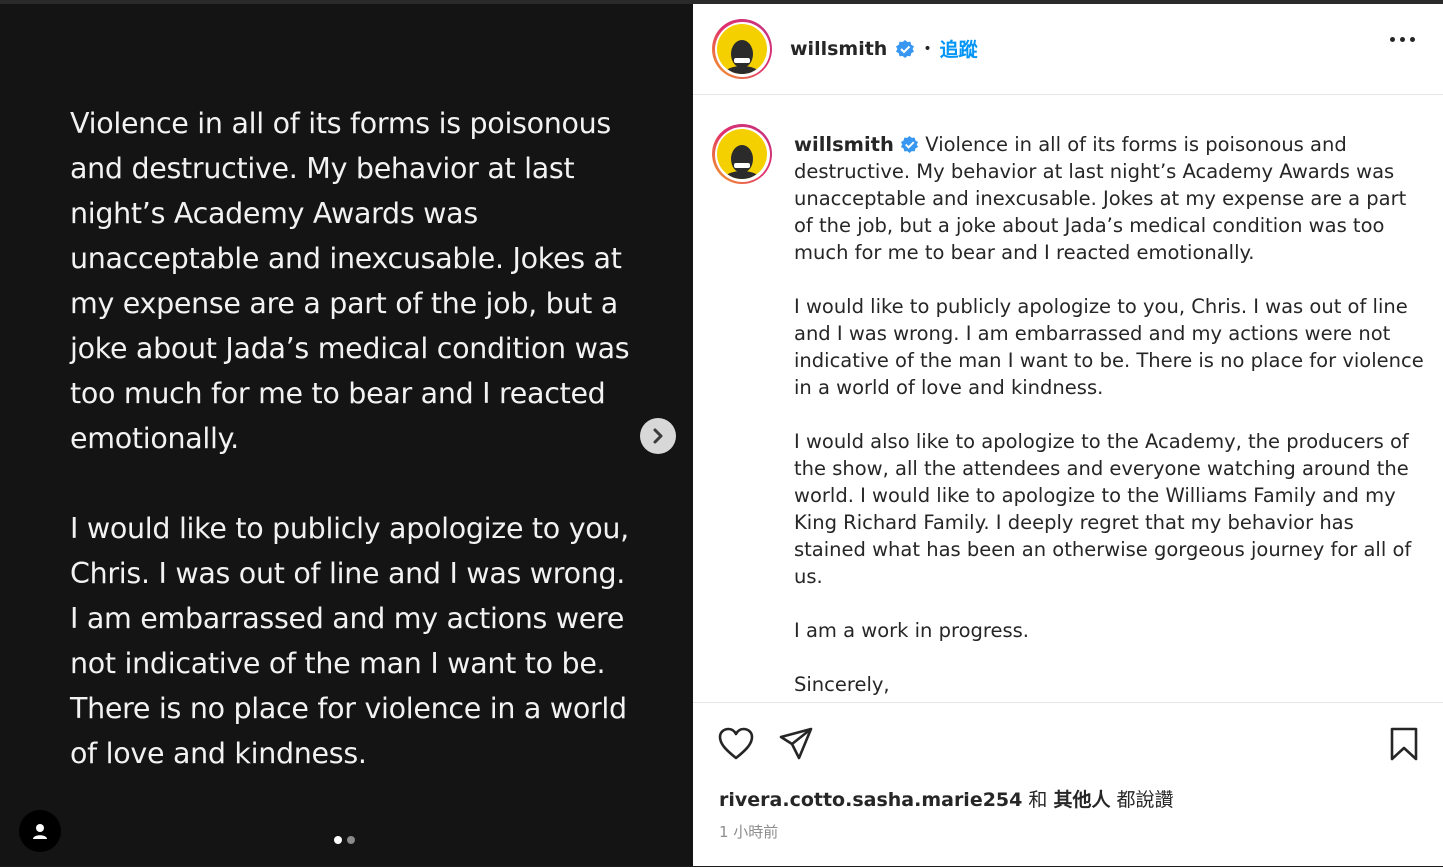  Describe the element at coordinates (905, 48) in the screenshot. I see `verified-badge-icon` at that location.